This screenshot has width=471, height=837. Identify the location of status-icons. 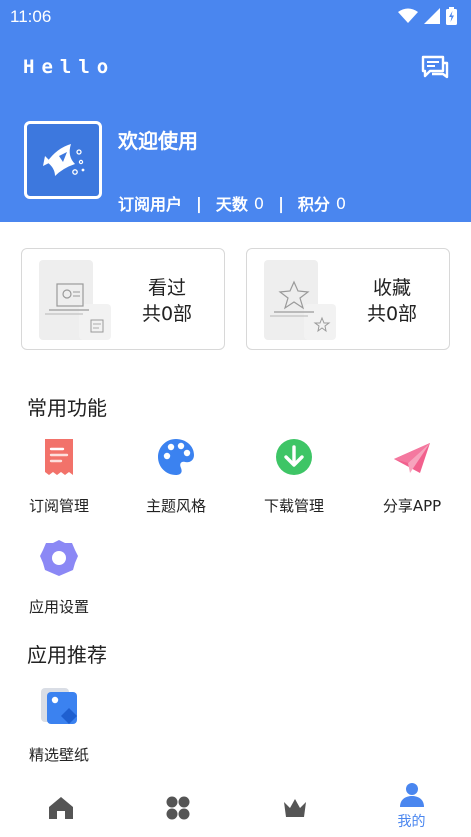
(427, 16).